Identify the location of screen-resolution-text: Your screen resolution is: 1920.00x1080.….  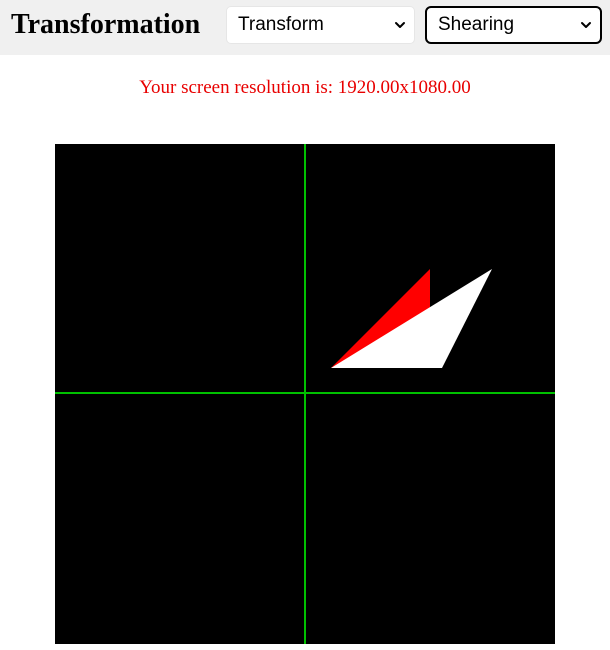
(305, 87).